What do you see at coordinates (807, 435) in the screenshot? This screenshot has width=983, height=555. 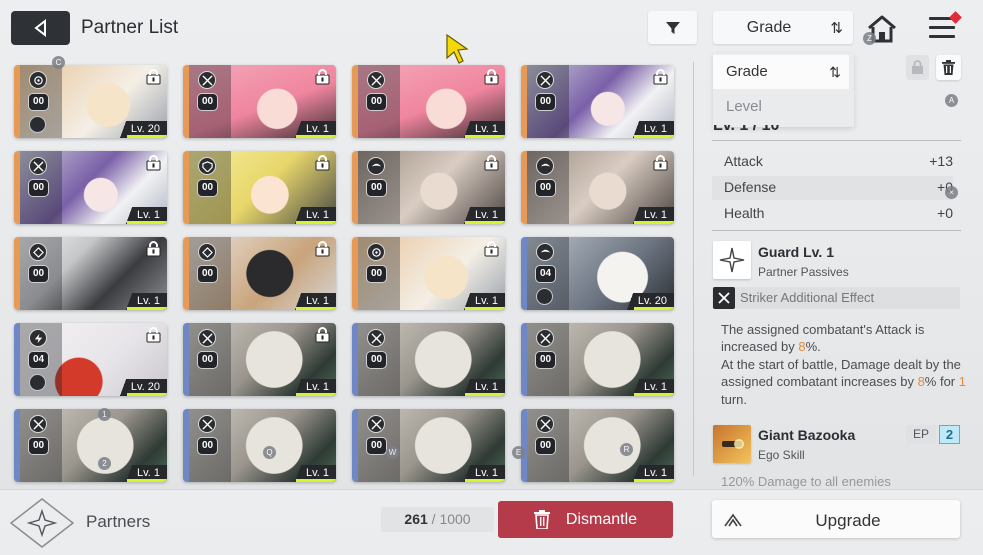 I see `ego-skill-name: Giant Bazooka` at bounding box center [807, 435].